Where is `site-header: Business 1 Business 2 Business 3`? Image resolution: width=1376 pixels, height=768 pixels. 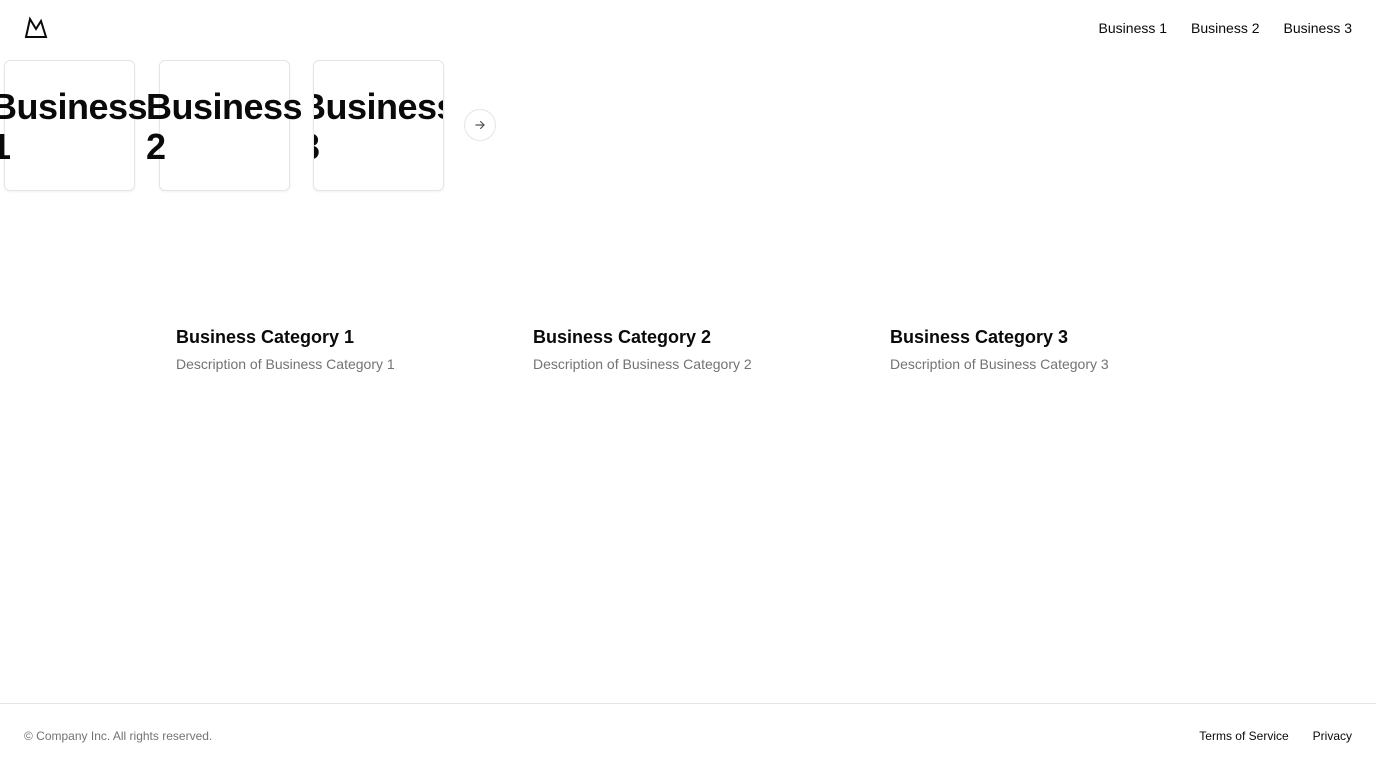 site-header: Business 1 Business 2 Business 3 is located at coordinates (688, 28).